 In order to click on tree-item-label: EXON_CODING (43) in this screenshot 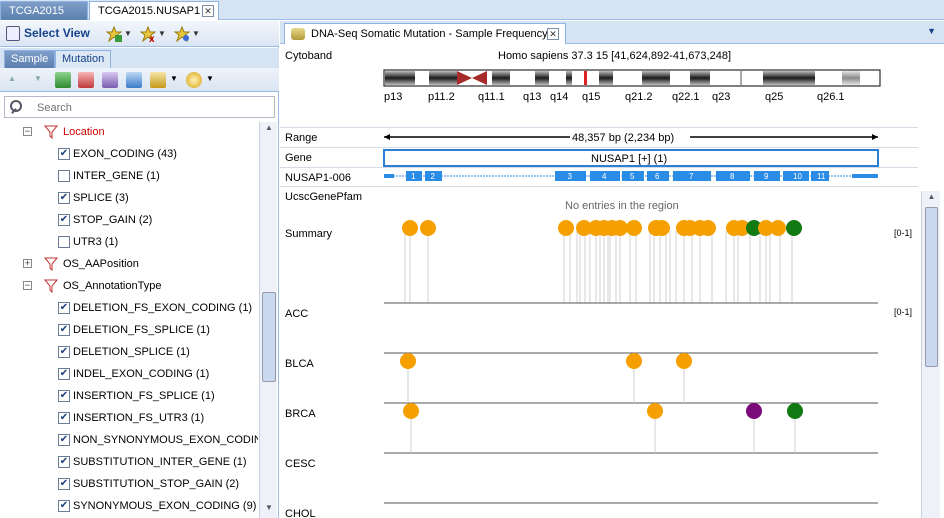, I will do `click(125, 154)`.